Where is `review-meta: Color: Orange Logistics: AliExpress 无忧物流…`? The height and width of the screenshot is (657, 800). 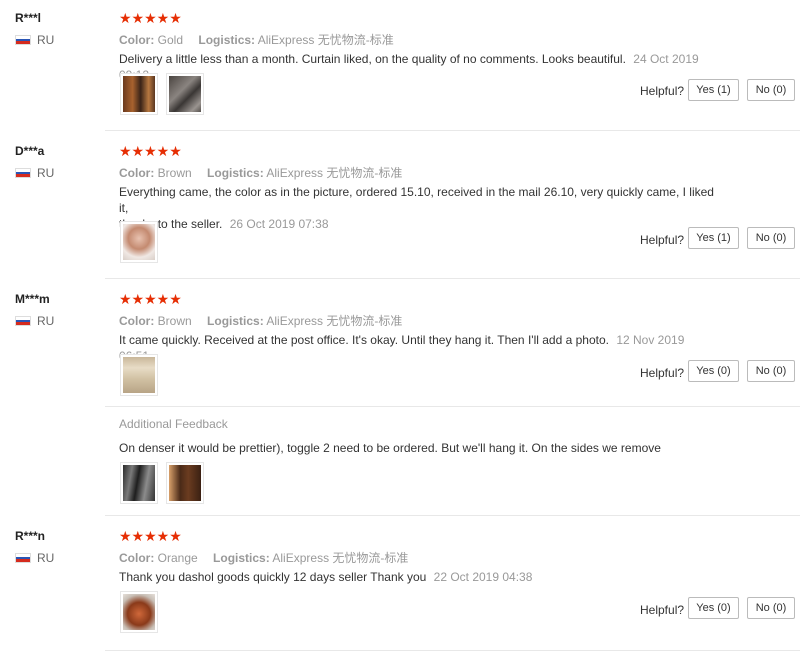
review-meta: Color: Orange Logistics: AliExpress 无忧物流… is located at coordinates (263, 557).